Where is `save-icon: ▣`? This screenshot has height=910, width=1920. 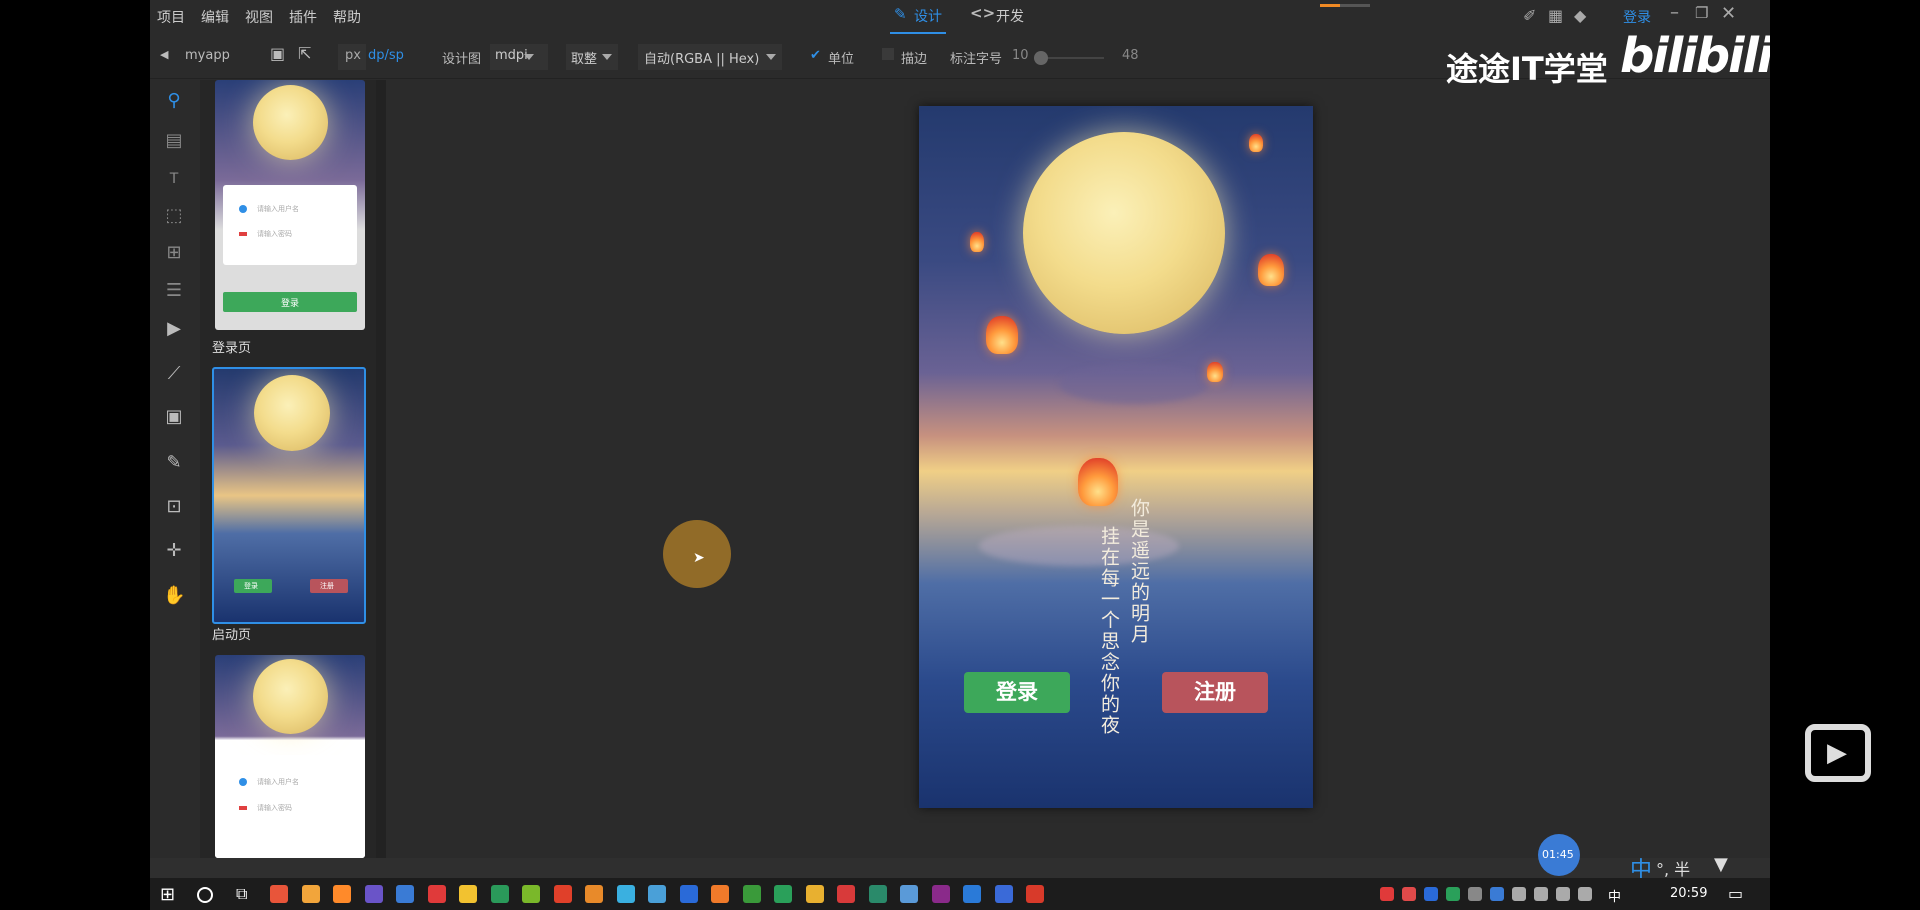 save-icon: ▣ is located at coordinates (277, 53).